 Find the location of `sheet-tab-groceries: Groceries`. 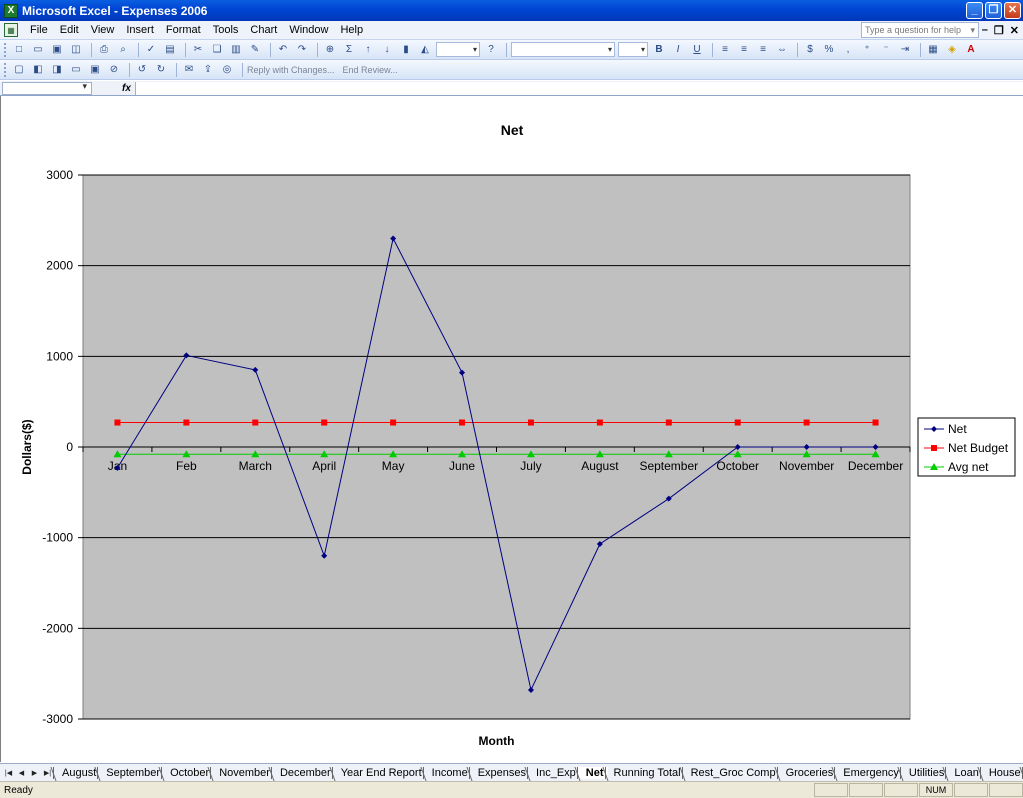

sheet-tab-groceries: Groceries is located at coordinates (807, 772).